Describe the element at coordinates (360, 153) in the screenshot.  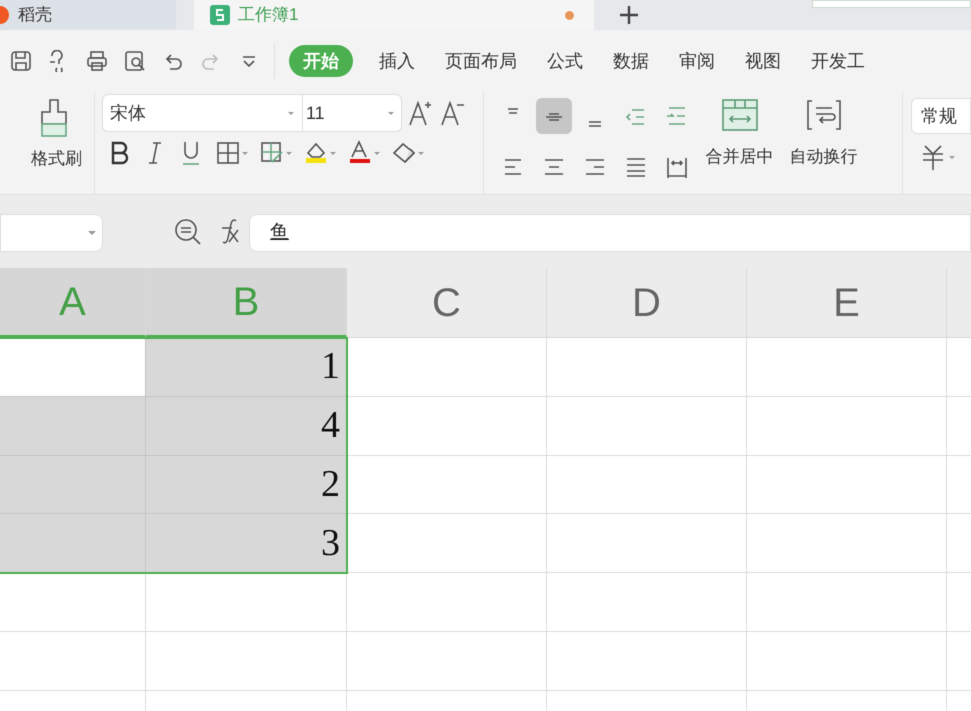
I see `font-color-icon` at that location.